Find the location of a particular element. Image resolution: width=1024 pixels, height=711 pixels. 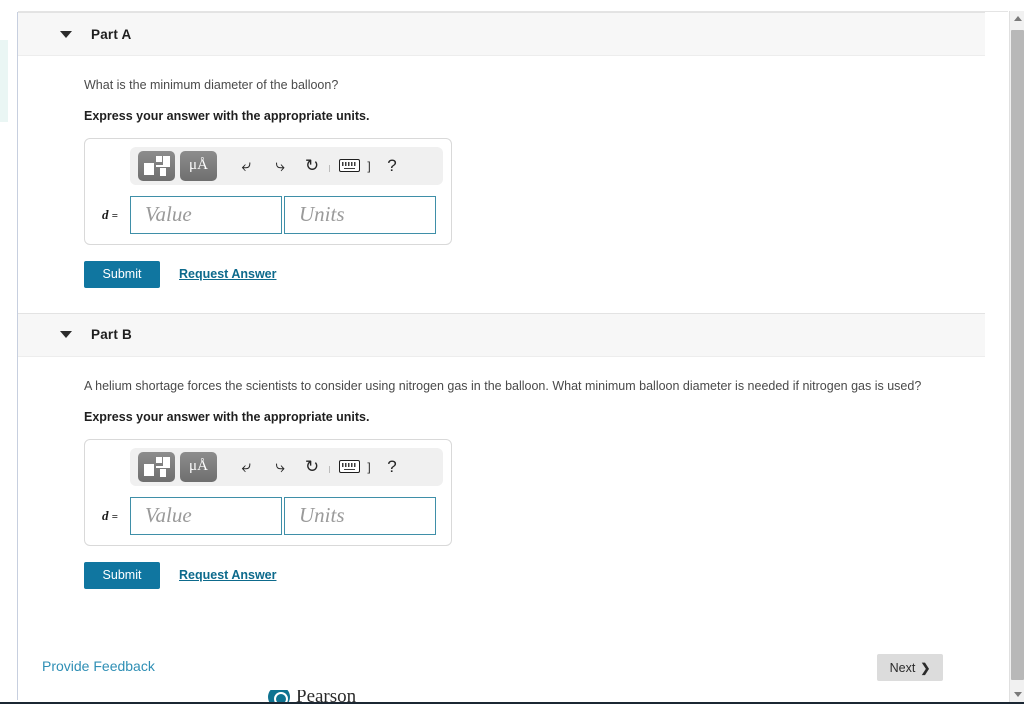

part-a-spacer is located at coordinates (531, 300).